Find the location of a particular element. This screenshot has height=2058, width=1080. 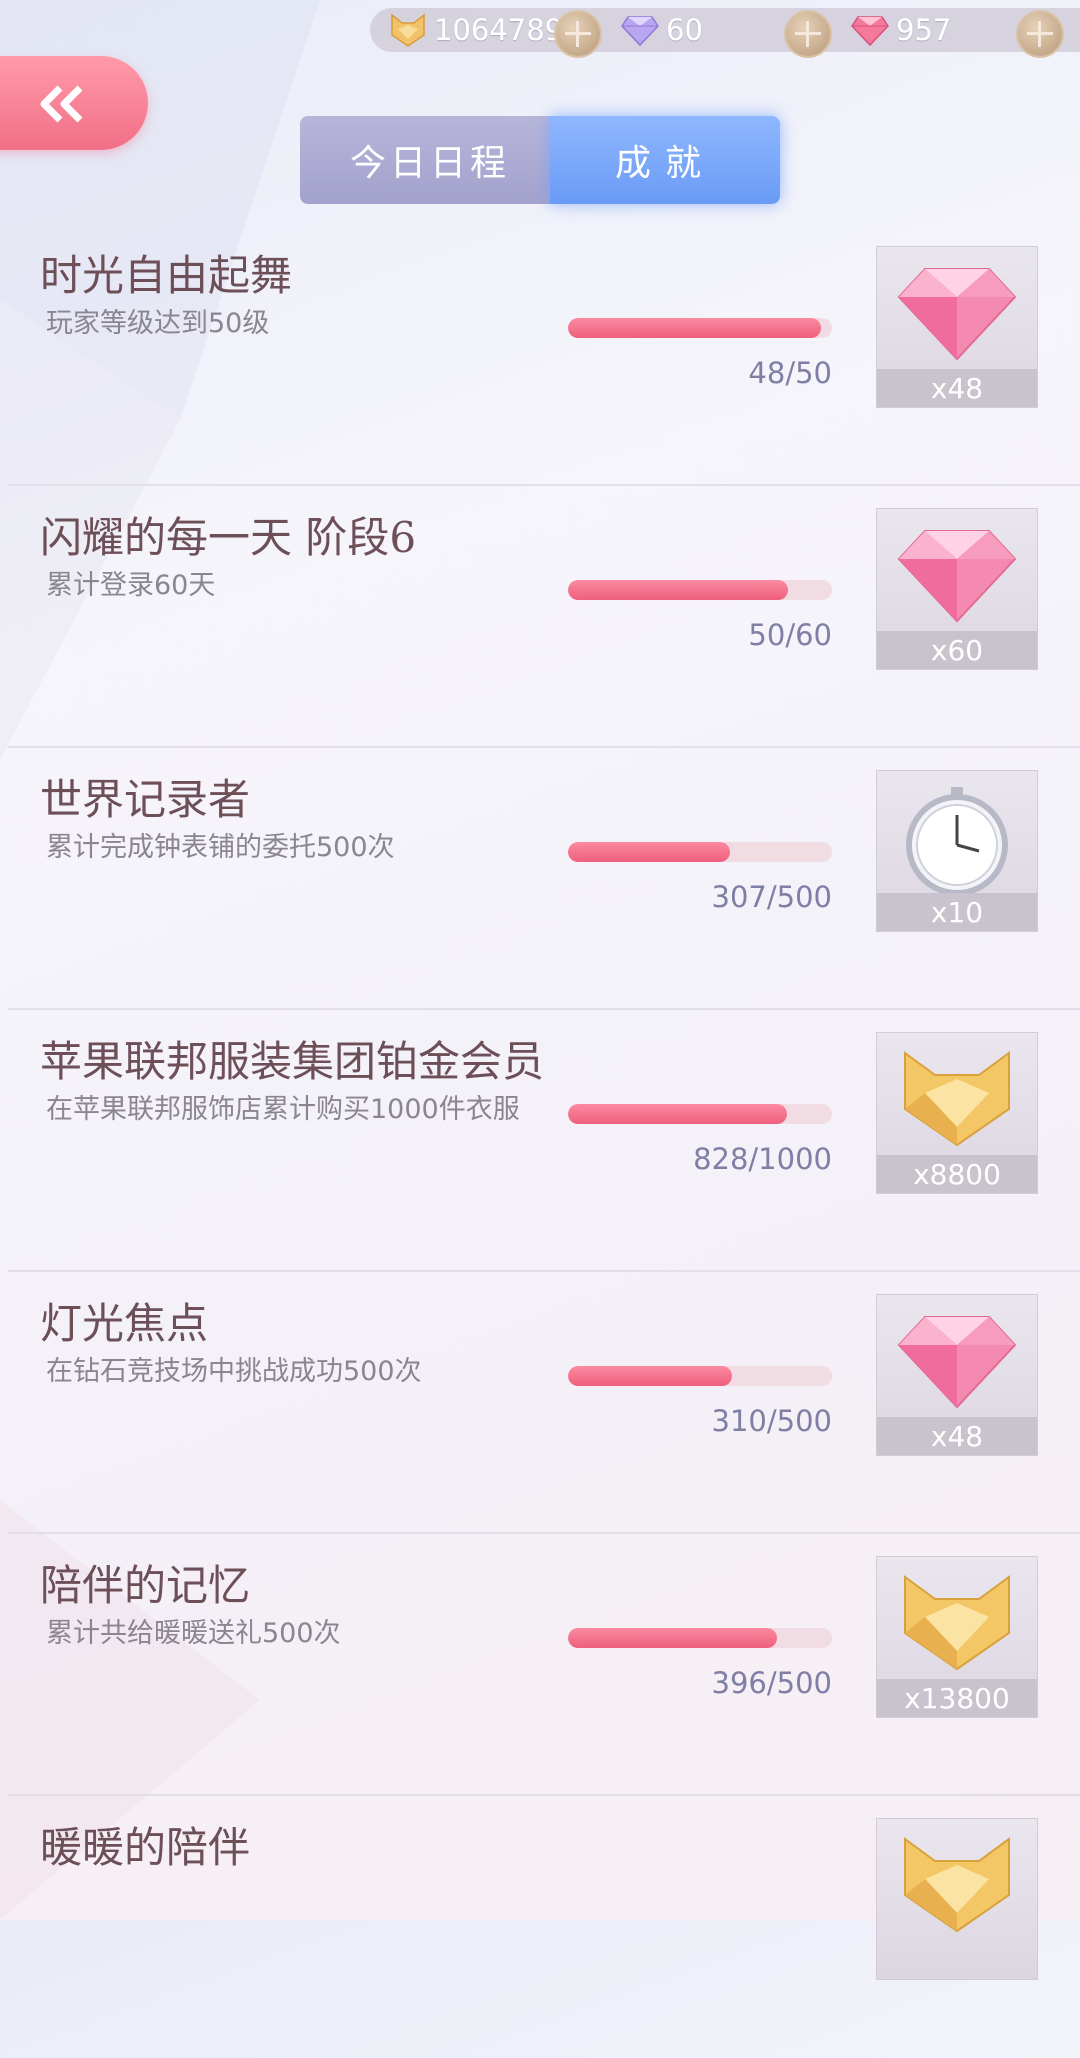

reward-box: x10 is located at coordinates (957, 851).